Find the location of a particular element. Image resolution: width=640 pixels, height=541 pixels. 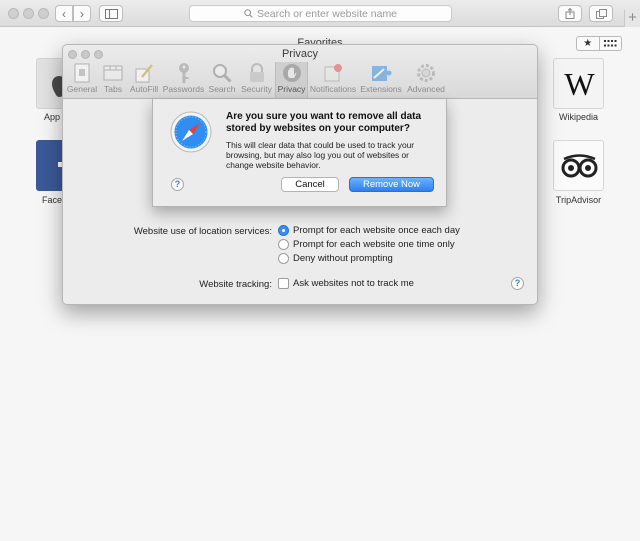

tab-general: General is located at coordinates (82, 80).